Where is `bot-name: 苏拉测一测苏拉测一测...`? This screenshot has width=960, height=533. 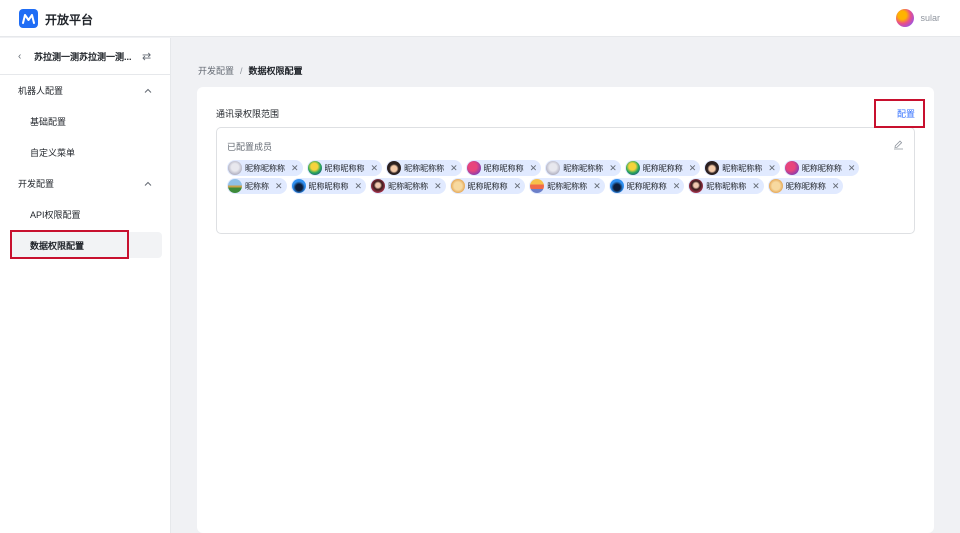 bot-name: 苏拉测一测苏拉测一测... is located at coordinates (83, 56).